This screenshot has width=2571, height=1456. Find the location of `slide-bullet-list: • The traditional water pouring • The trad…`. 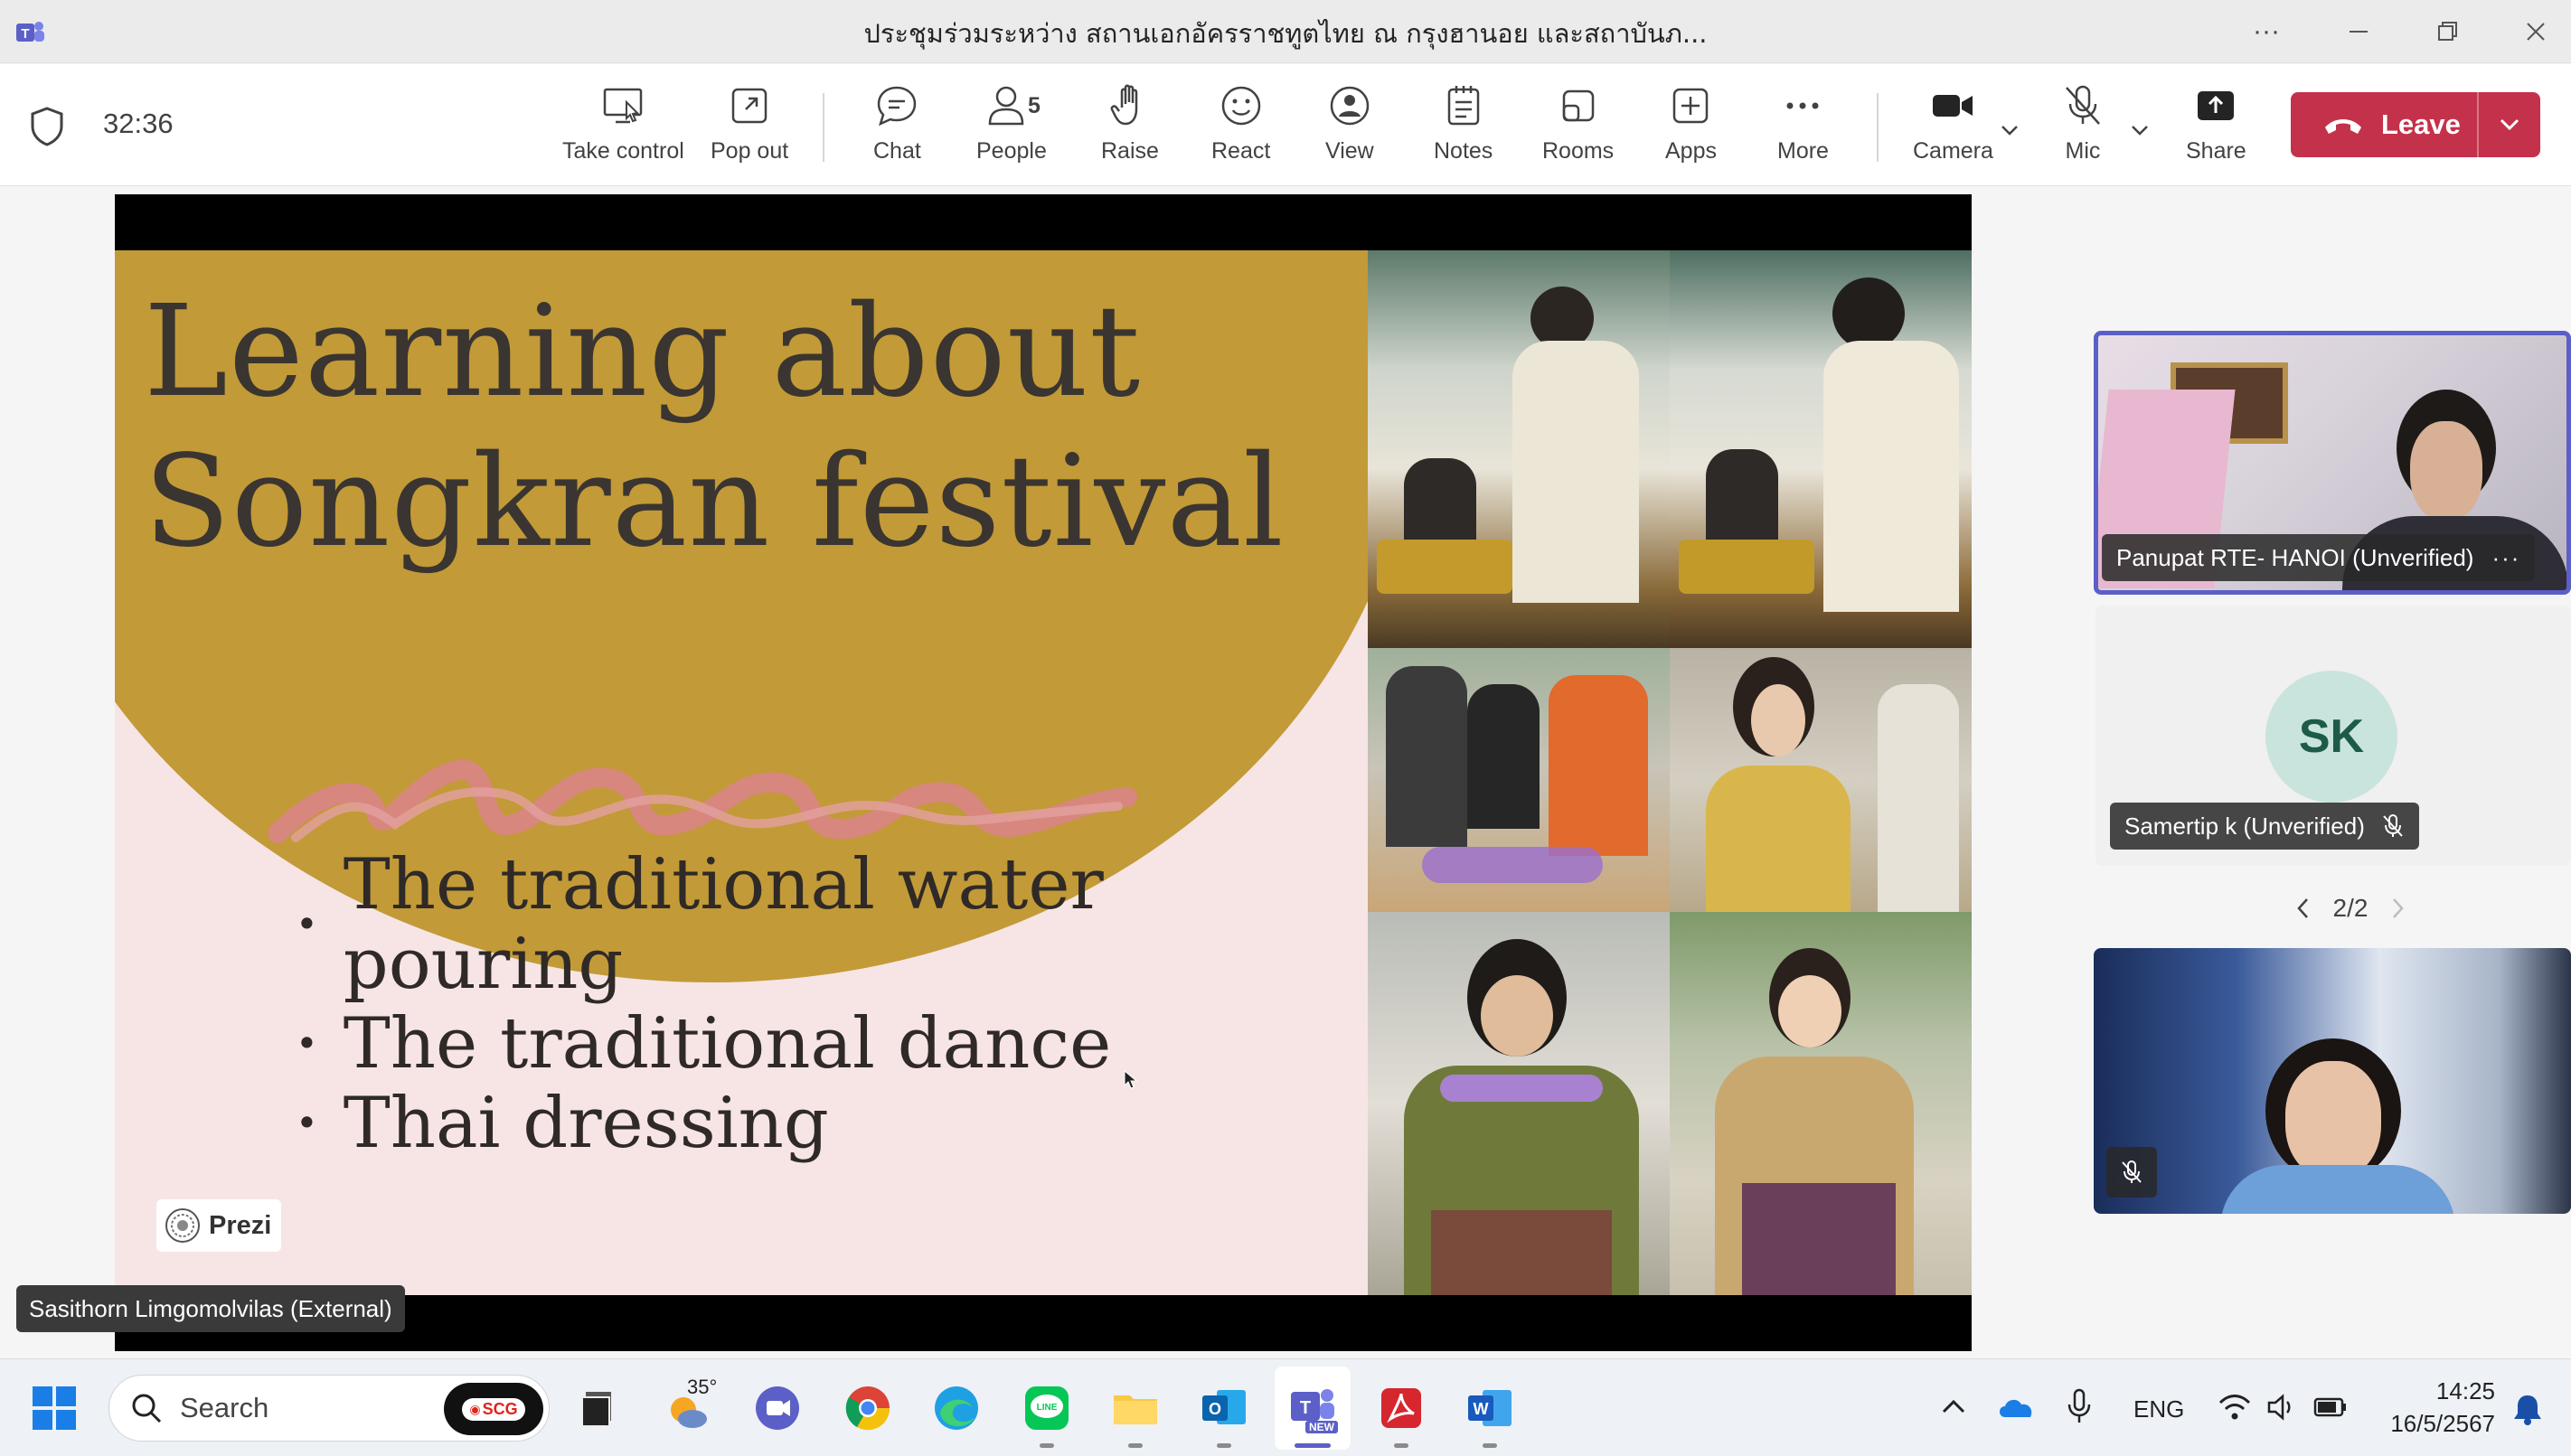

slide-bullet-list: • The traditional water pouring • The trad… is located at coordinates (835, 1004).